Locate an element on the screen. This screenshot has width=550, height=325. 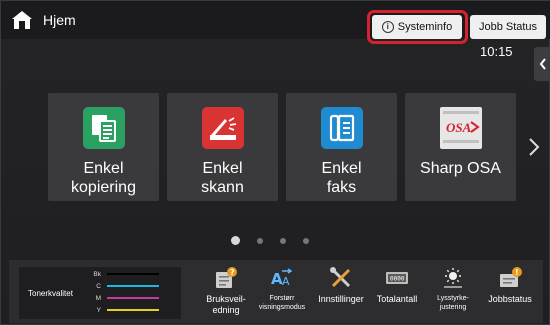
sharp-osa-icon: OSA is located at coordinates (460, 128).